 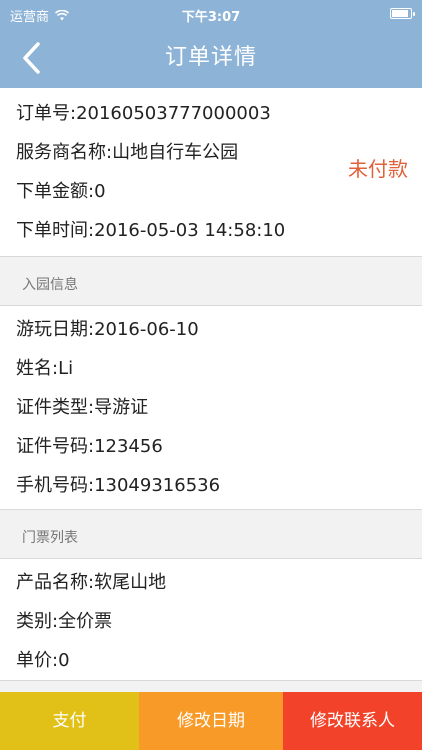 I want to click on id-number-label: 证件号码:, so click(x=55, y=446).